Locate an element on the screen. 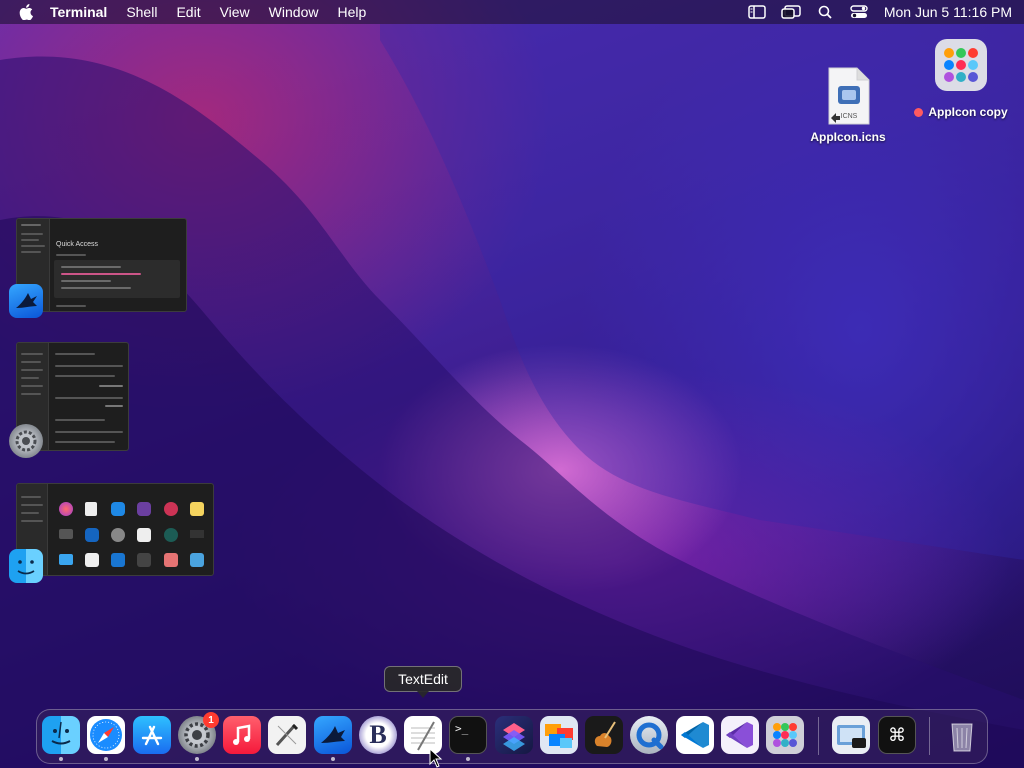  desktop-file-appicon-copy: AppIcon copy is located at coordinates (961, 78).